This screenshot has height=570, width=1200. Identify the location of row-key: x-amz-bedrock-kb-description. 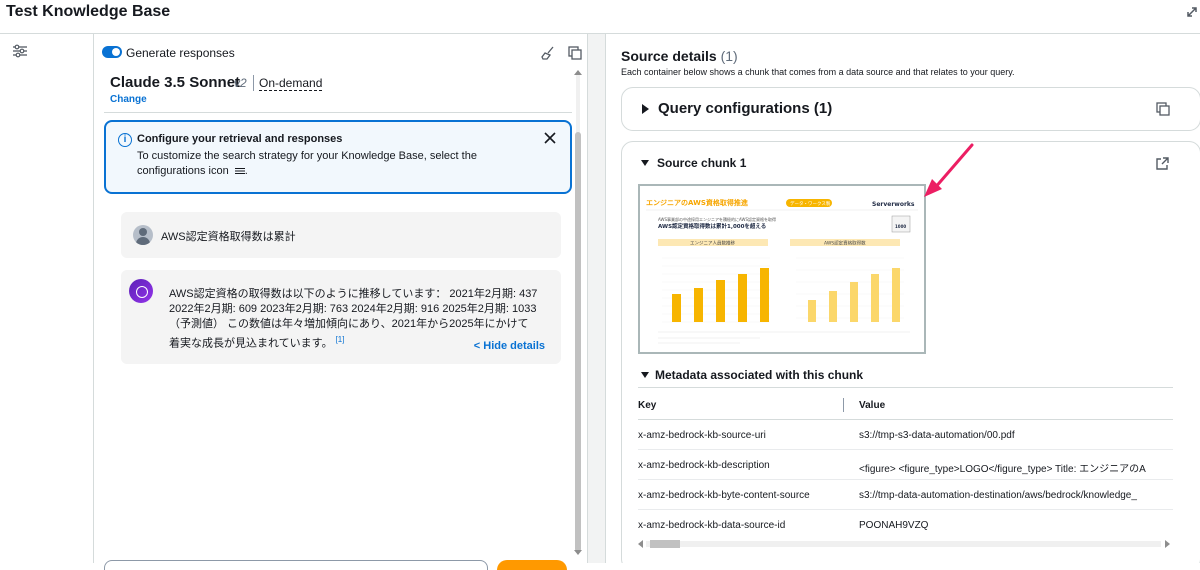
(704, 465).